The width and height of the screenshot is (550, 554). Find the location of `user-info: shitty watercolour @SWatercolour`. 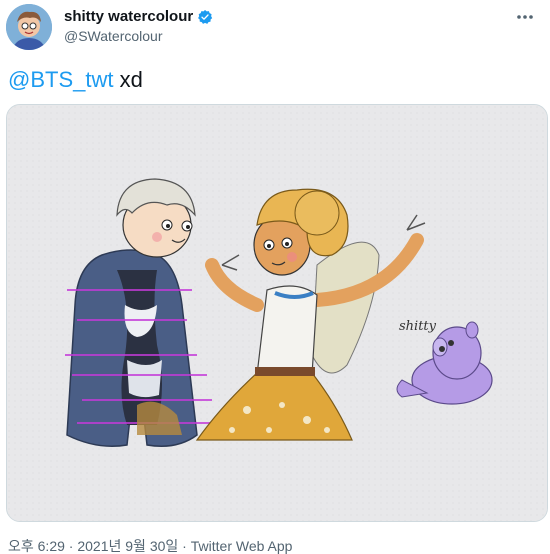

user-info: shitty watercolour @SWatercolour is located at coordinates (138, 26).